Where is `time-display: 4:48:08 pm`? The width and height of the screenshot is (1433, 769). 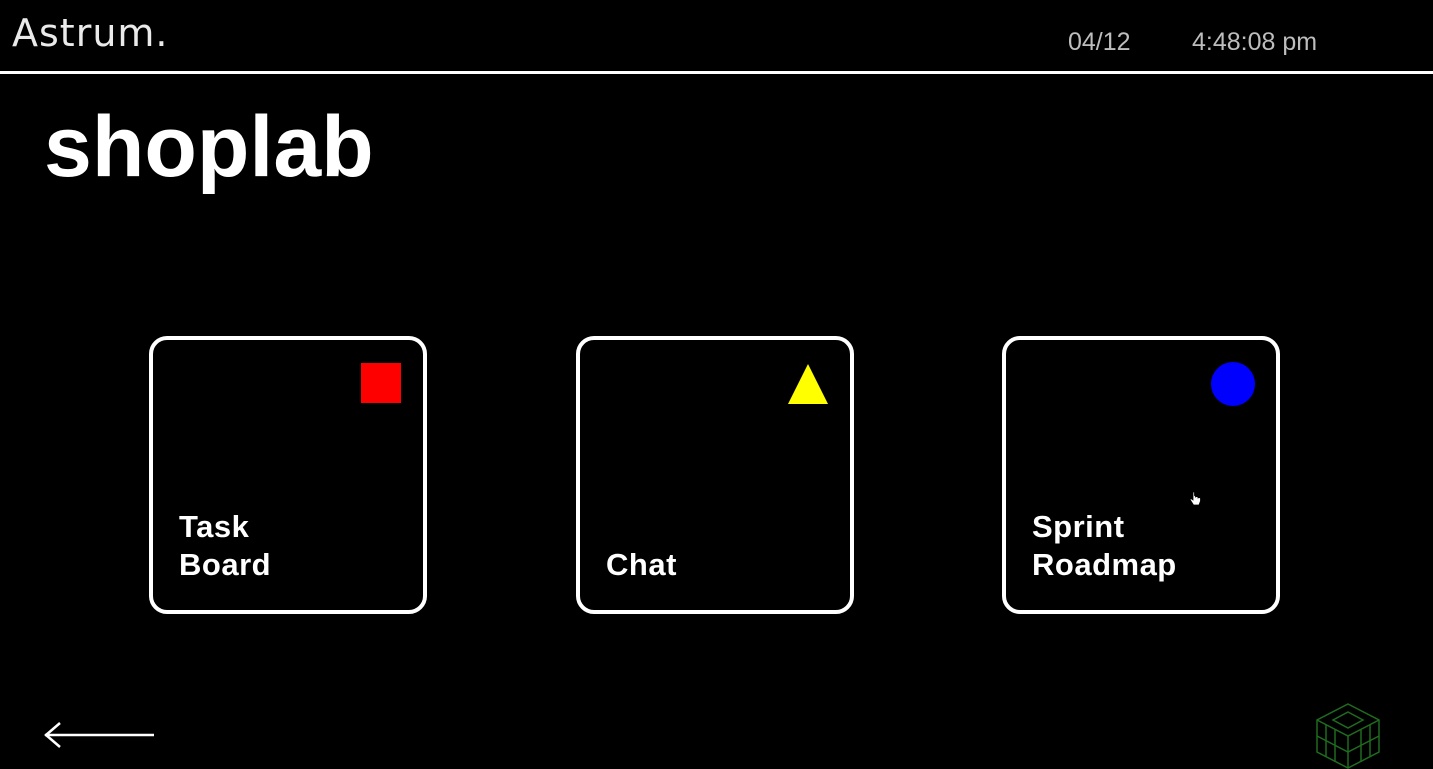
time-display: 4:48:08 pm is located at coordinates (1255, 42).